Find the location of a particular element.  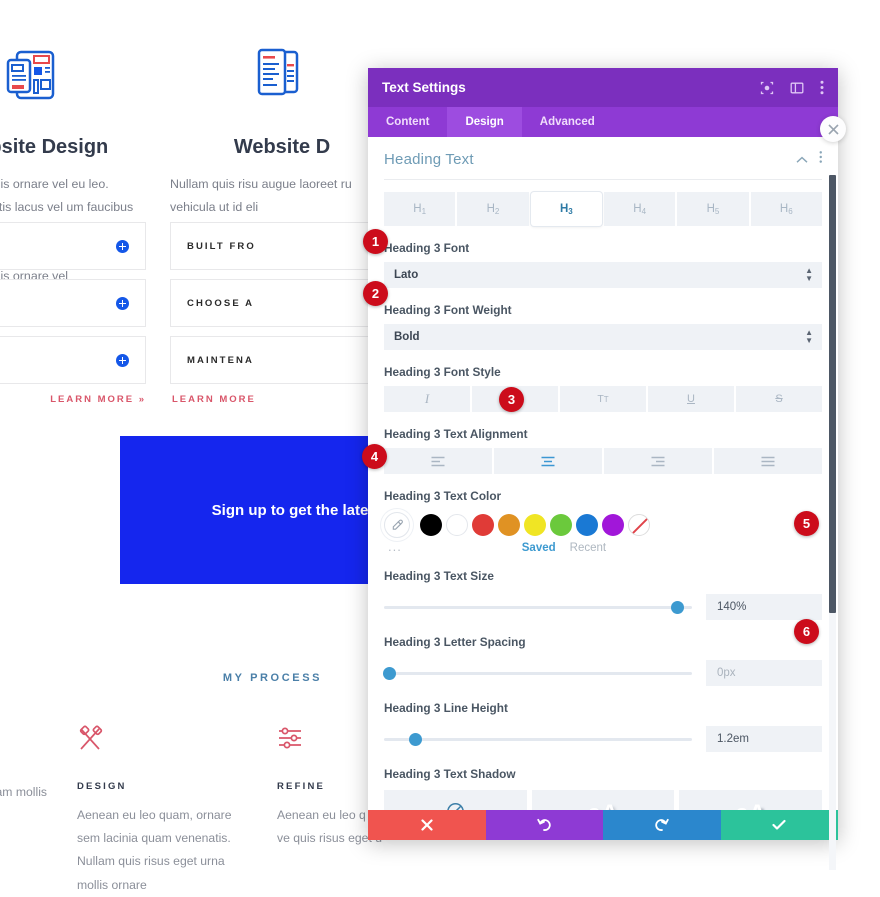

swatch-red is located at coordinates (483, 525).